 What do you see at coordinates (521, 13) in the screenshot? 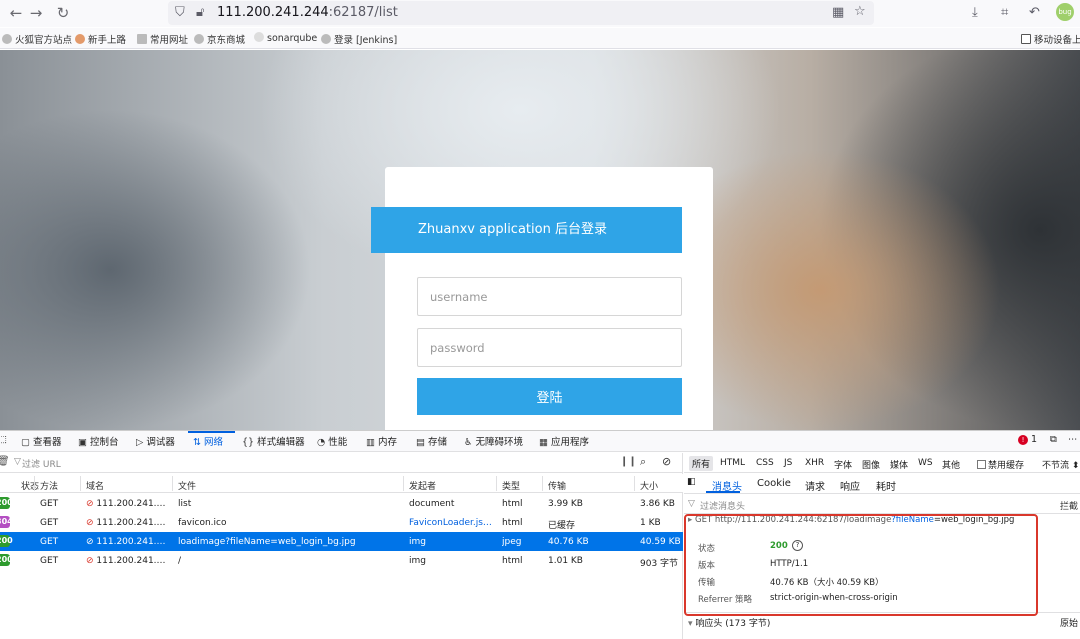
I see `url-bar: ⛉ 🔓︎ 111.200.241.244:62187/list ▦ ☆` at bounding box center [521, 13].